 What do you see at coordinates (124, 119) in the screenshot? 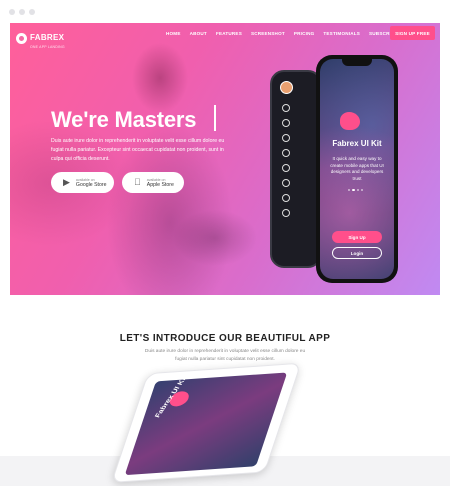
I see `hero-title: We're Masters` at bounding box center [124, 119].